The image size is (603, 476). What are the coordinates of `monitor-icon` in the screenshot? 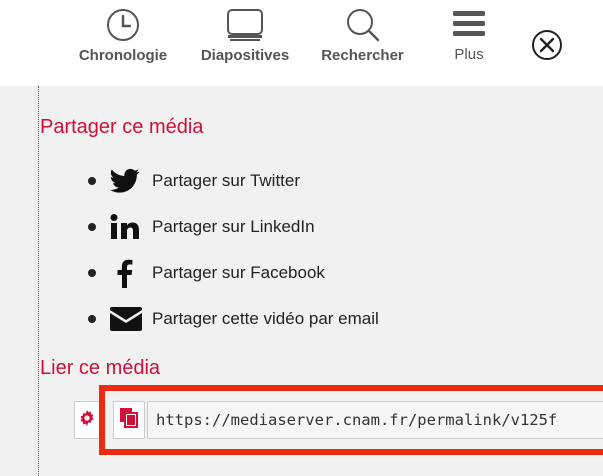 It's located at (245, 25).